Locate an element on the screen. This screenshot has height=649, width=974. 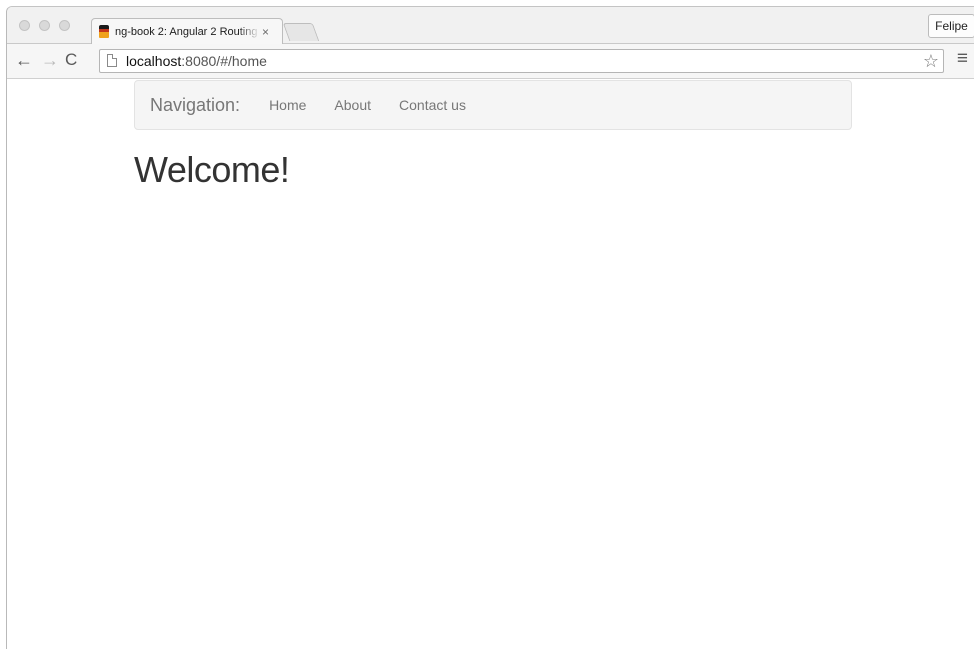
maximize-window-button is located at coordinates (64, 25).